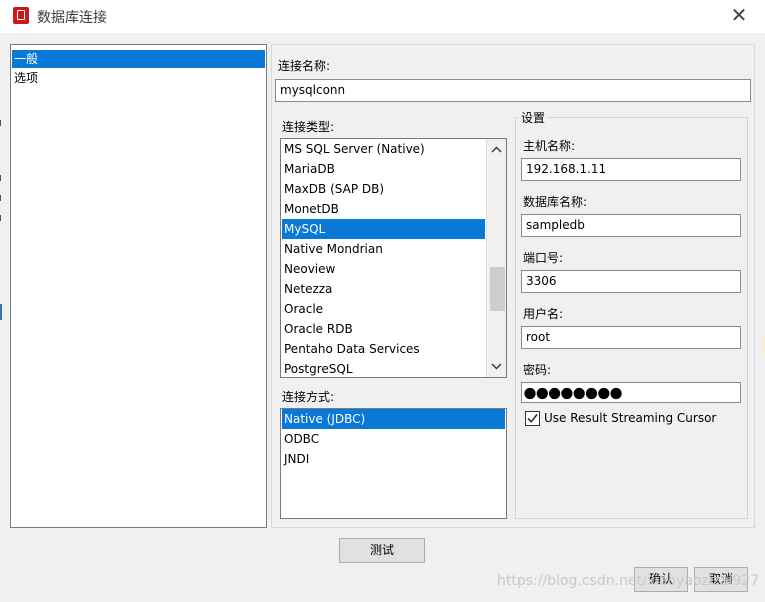  Describe the element at coordinates (383, 189) in the screenshot. I see `connection-type-item: MaxDB (SAP DB)` at that location.